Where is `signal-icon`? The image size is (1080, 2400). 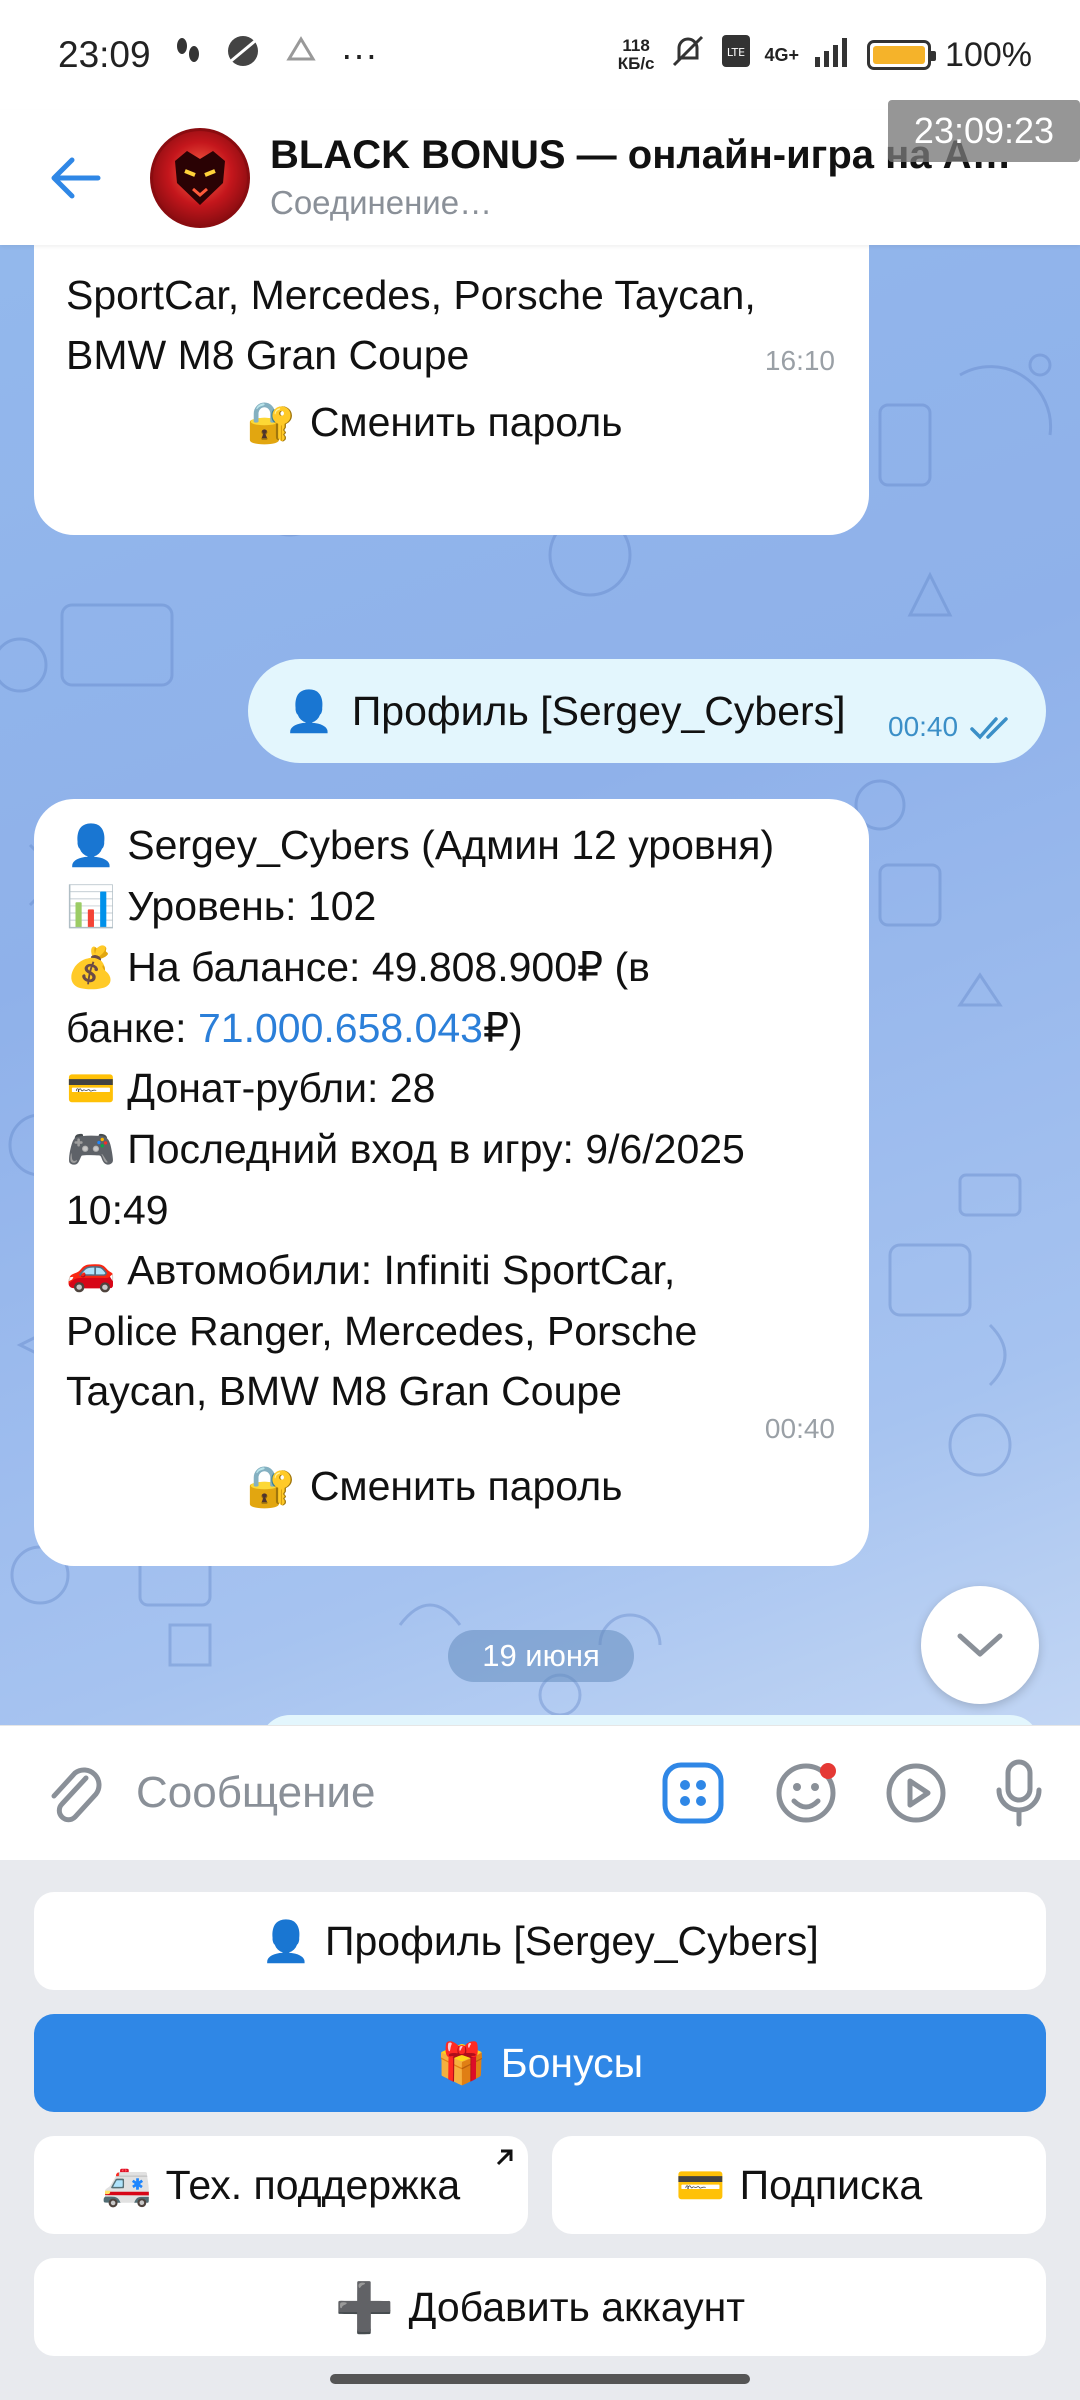
signal-icon is located at coordinates (833, 55).